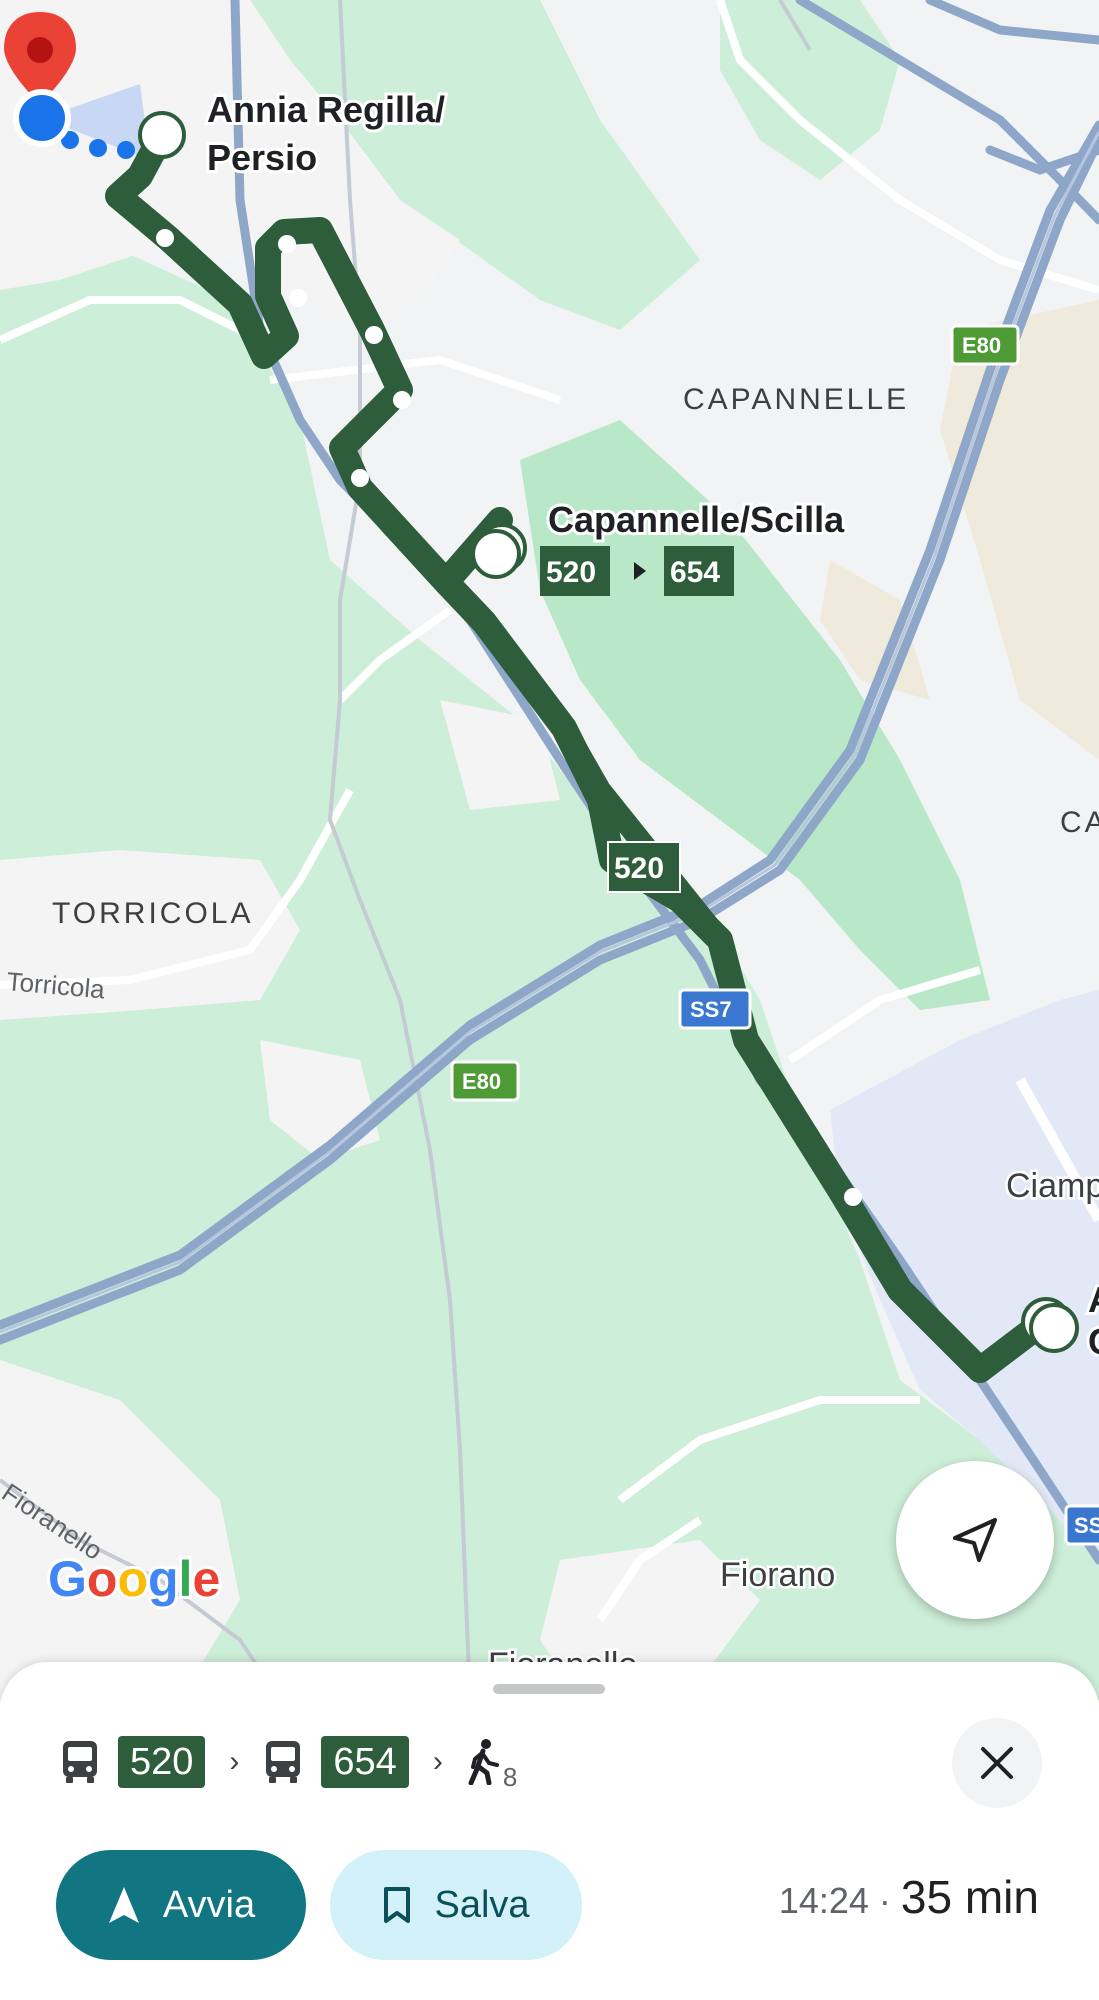  What do you see at coordinates (326, 109) in the screenshot?
I see `origin-stop-label-line1: Annia Regilla/` at bounding box center [326, 109].